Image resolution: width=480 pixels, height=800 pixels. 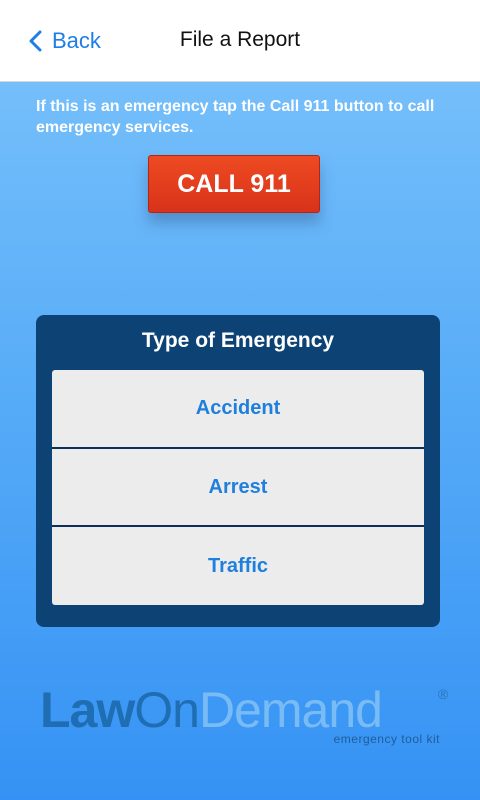 I want to click on page-title: File a Report, so click(x=240, y=39).